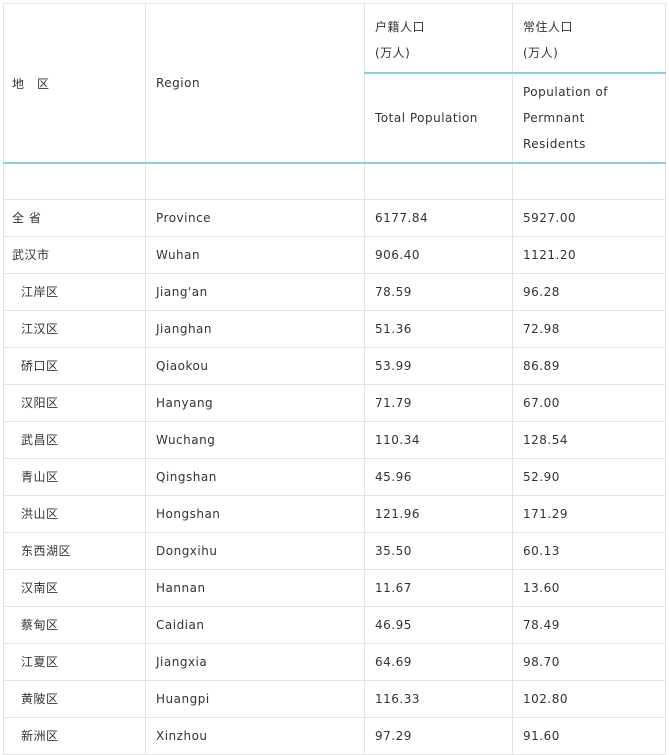 This screenshot has height=755, width=669. I want to click on resident-population-cell: 52.90, so click(589, 476).